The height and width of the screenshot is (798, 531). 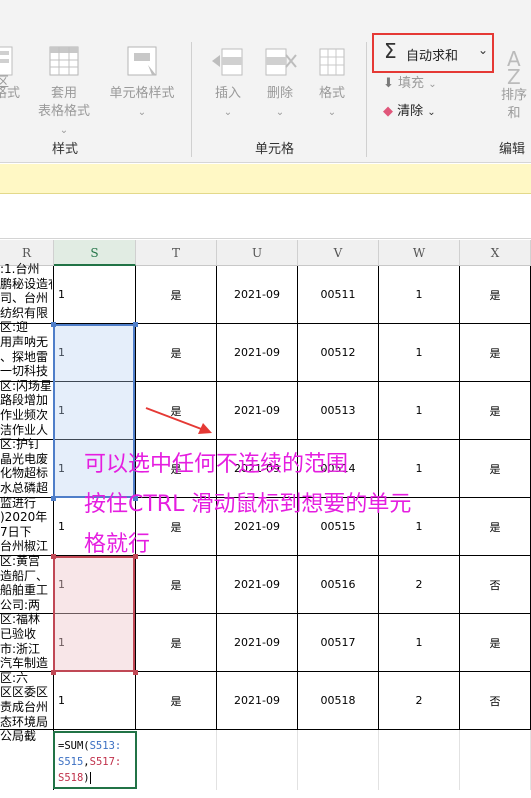 I want to click on formula-prefix: =SUM(, so click(x=74, y=746).